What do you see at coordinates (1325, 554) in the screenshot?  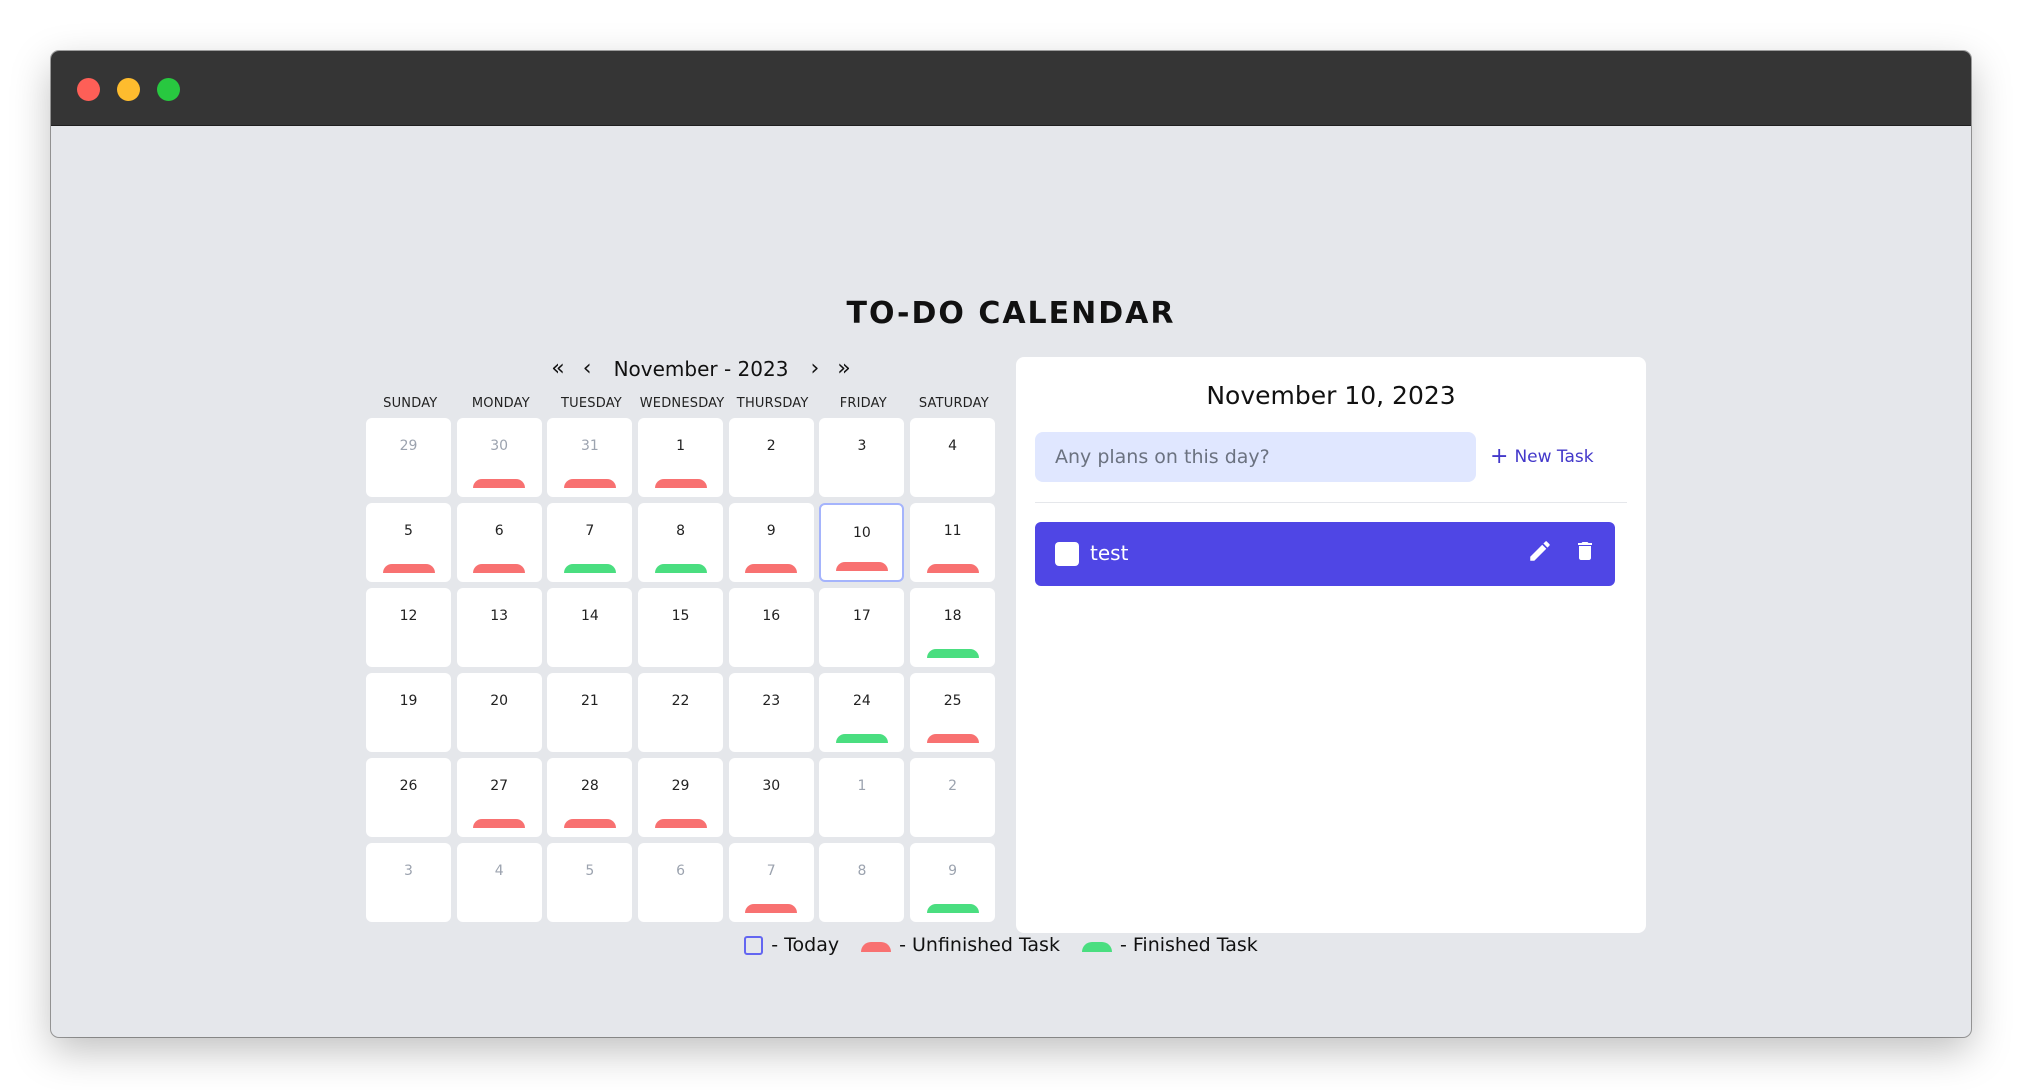 I see `task-item: test` at bounding box center [1325, 554].